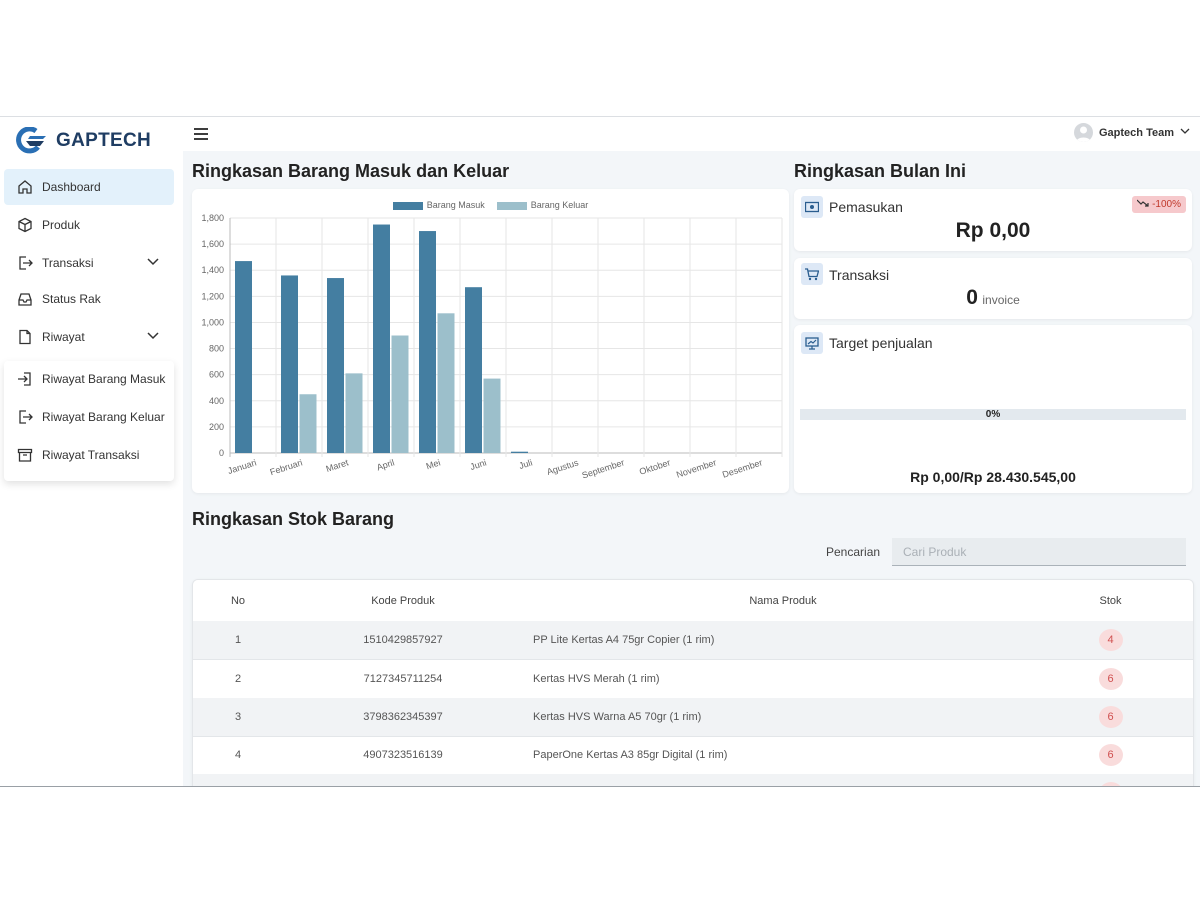 This screenshot has width=1200, height=900. I want to click on submenu-item-riwayat-barang-keluar: Riwayat Barang Keluar, so click(89, 417).